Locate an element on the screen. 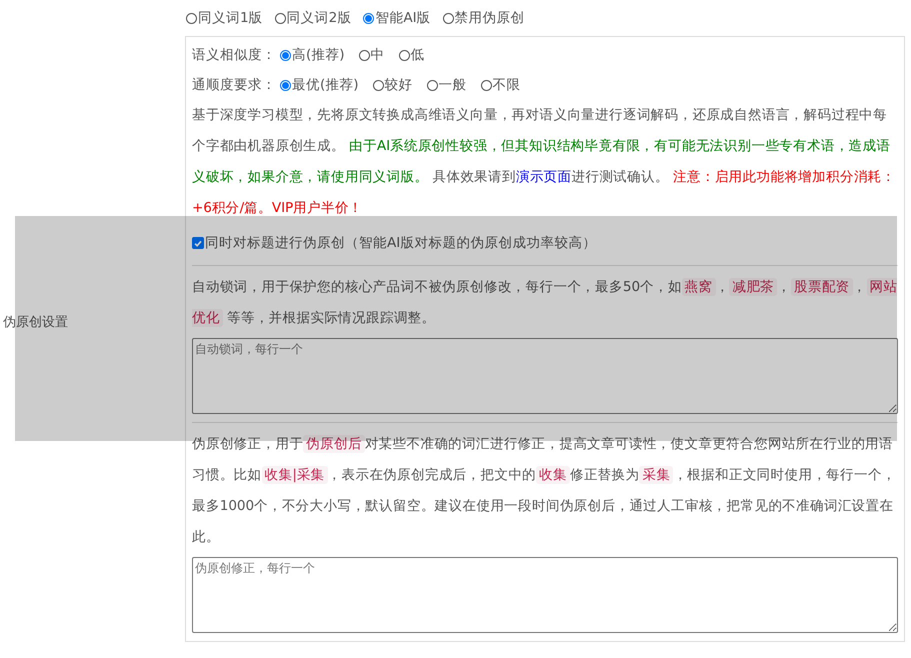  radio-option: 同义词1版 is located at coordinates (224, 18).